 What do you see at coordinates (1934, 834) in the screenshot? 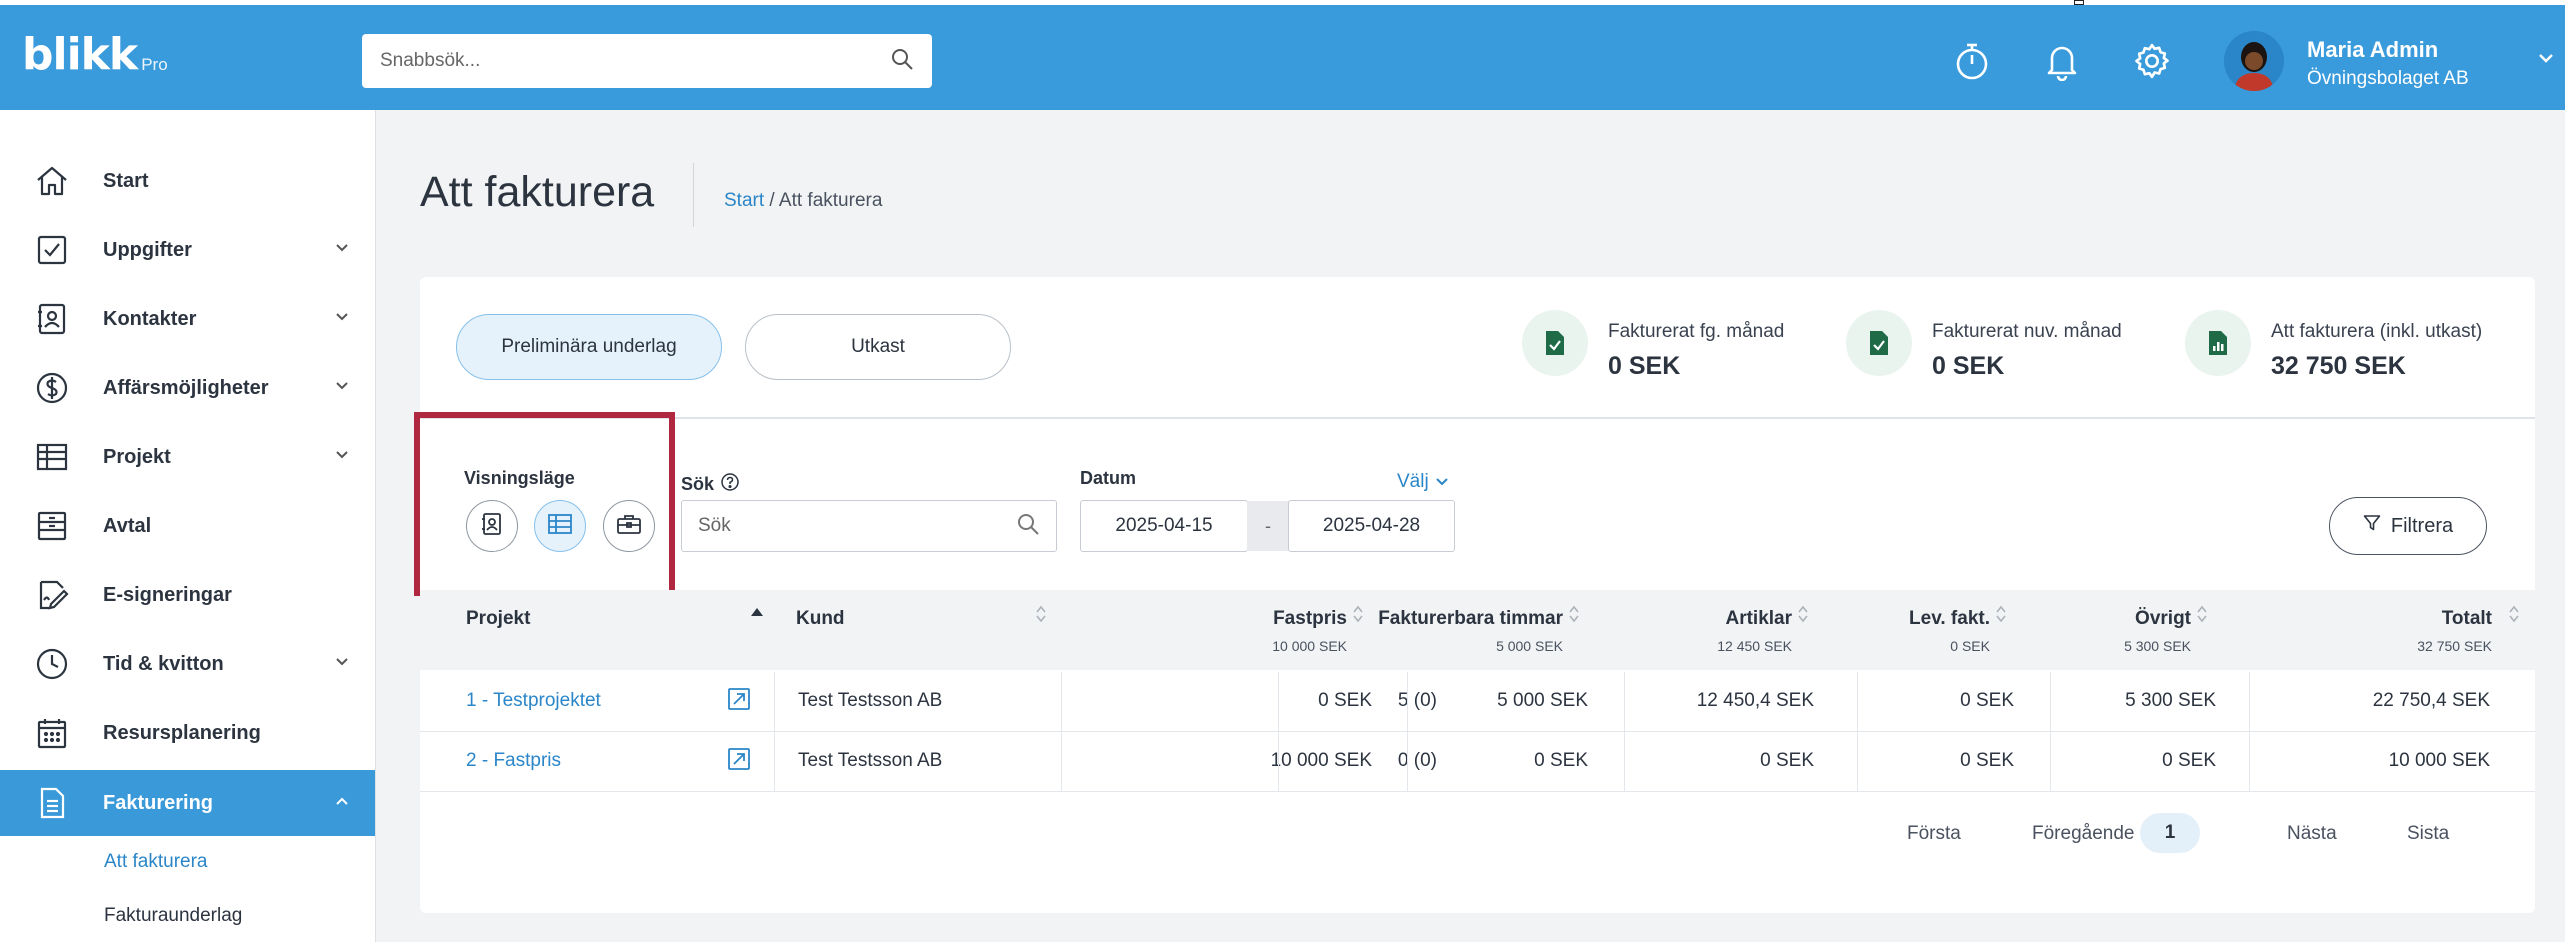
I see `pagination-first: Första` at bounding box center [1934, 834].